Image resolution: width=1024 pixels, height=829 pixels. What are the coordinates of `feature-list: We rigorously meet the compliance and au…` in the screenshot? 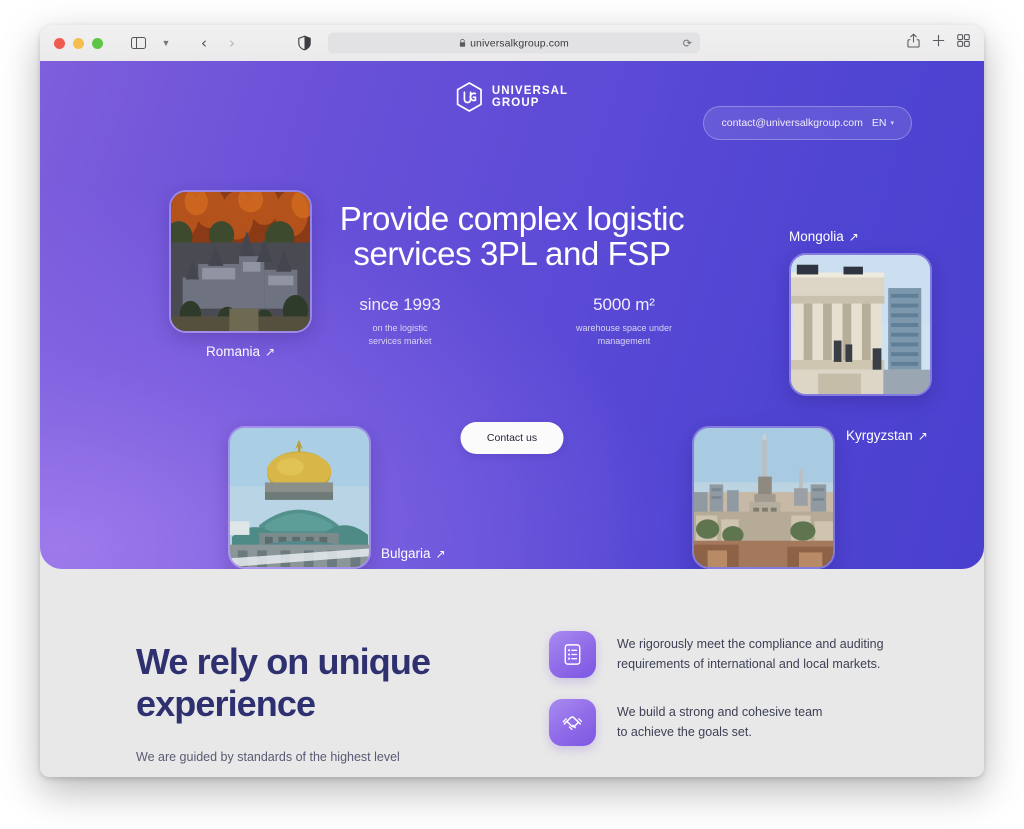 It's located at (749, 699).